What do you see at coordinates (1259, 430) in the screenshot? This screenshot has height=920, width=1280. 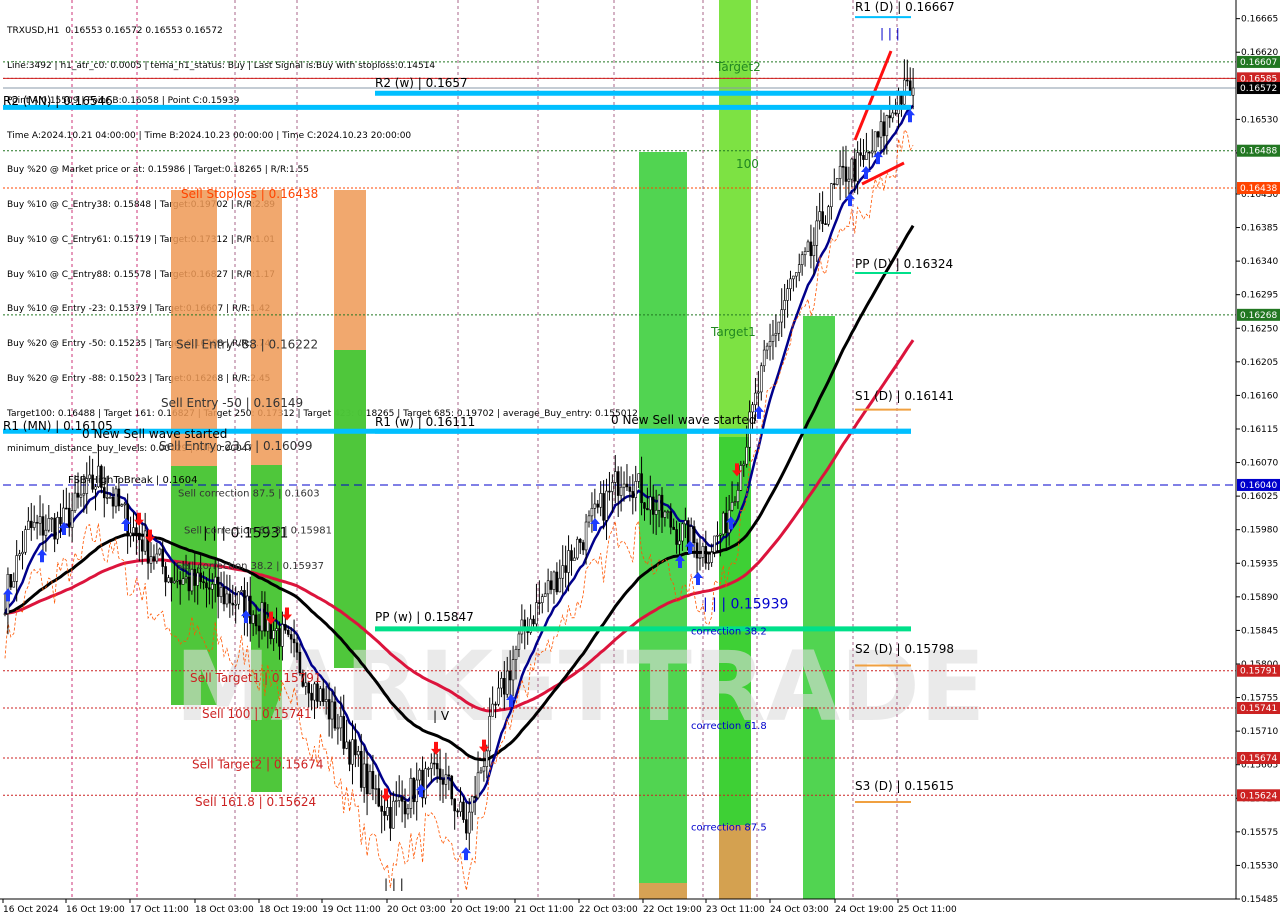 I see `price-tick-label: 0.16115` at bounding box center [1259, 430].